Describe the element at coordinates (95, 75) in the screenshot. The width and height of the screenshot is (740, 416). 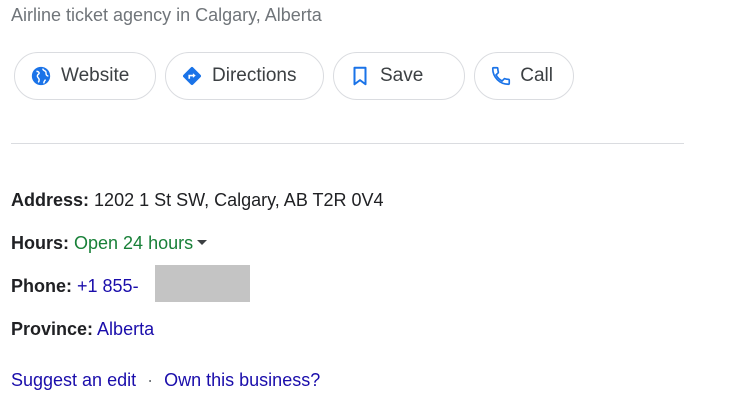
I see `website-label: Website` at that location.